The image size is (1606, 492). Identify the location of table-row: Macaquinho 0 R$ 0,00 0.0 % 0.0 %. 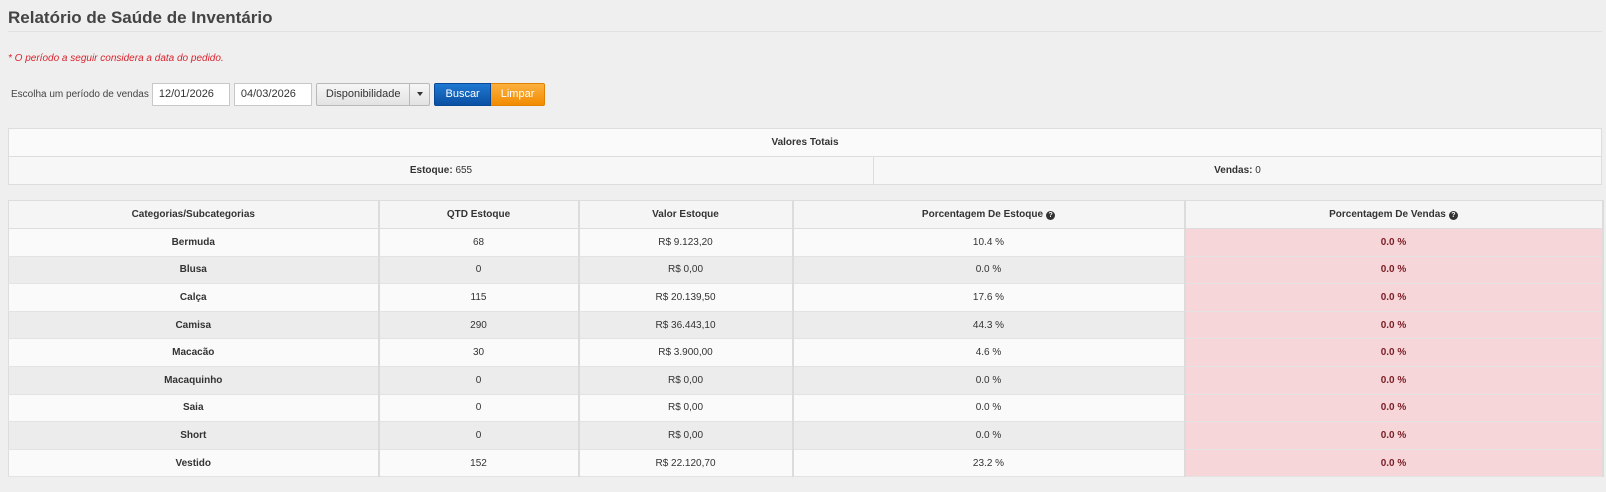
(806, 380).